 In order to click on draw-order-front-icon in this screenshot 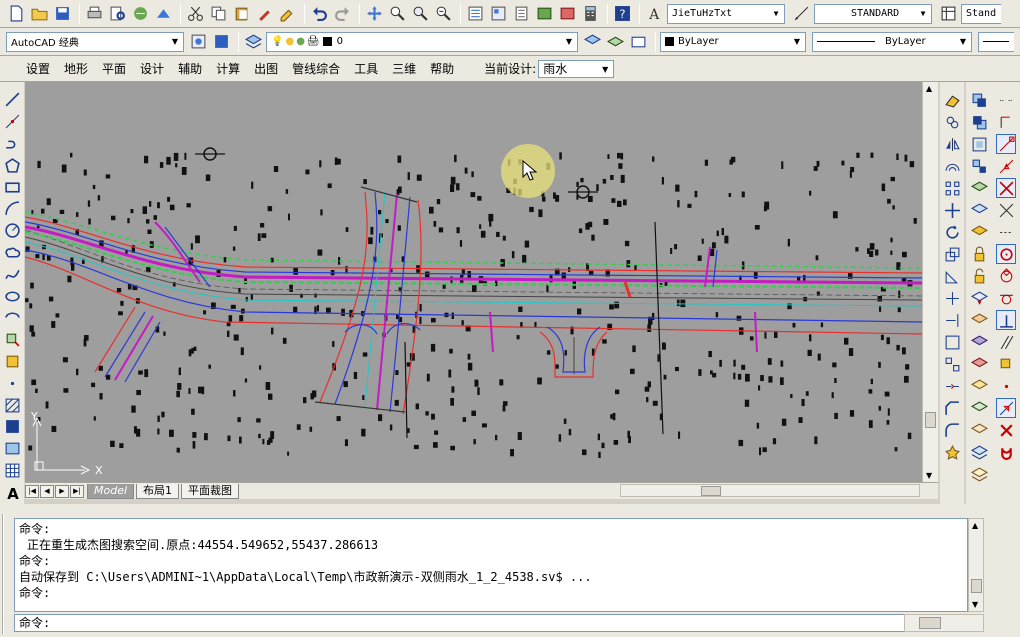, I will do `click(979, 100)`.